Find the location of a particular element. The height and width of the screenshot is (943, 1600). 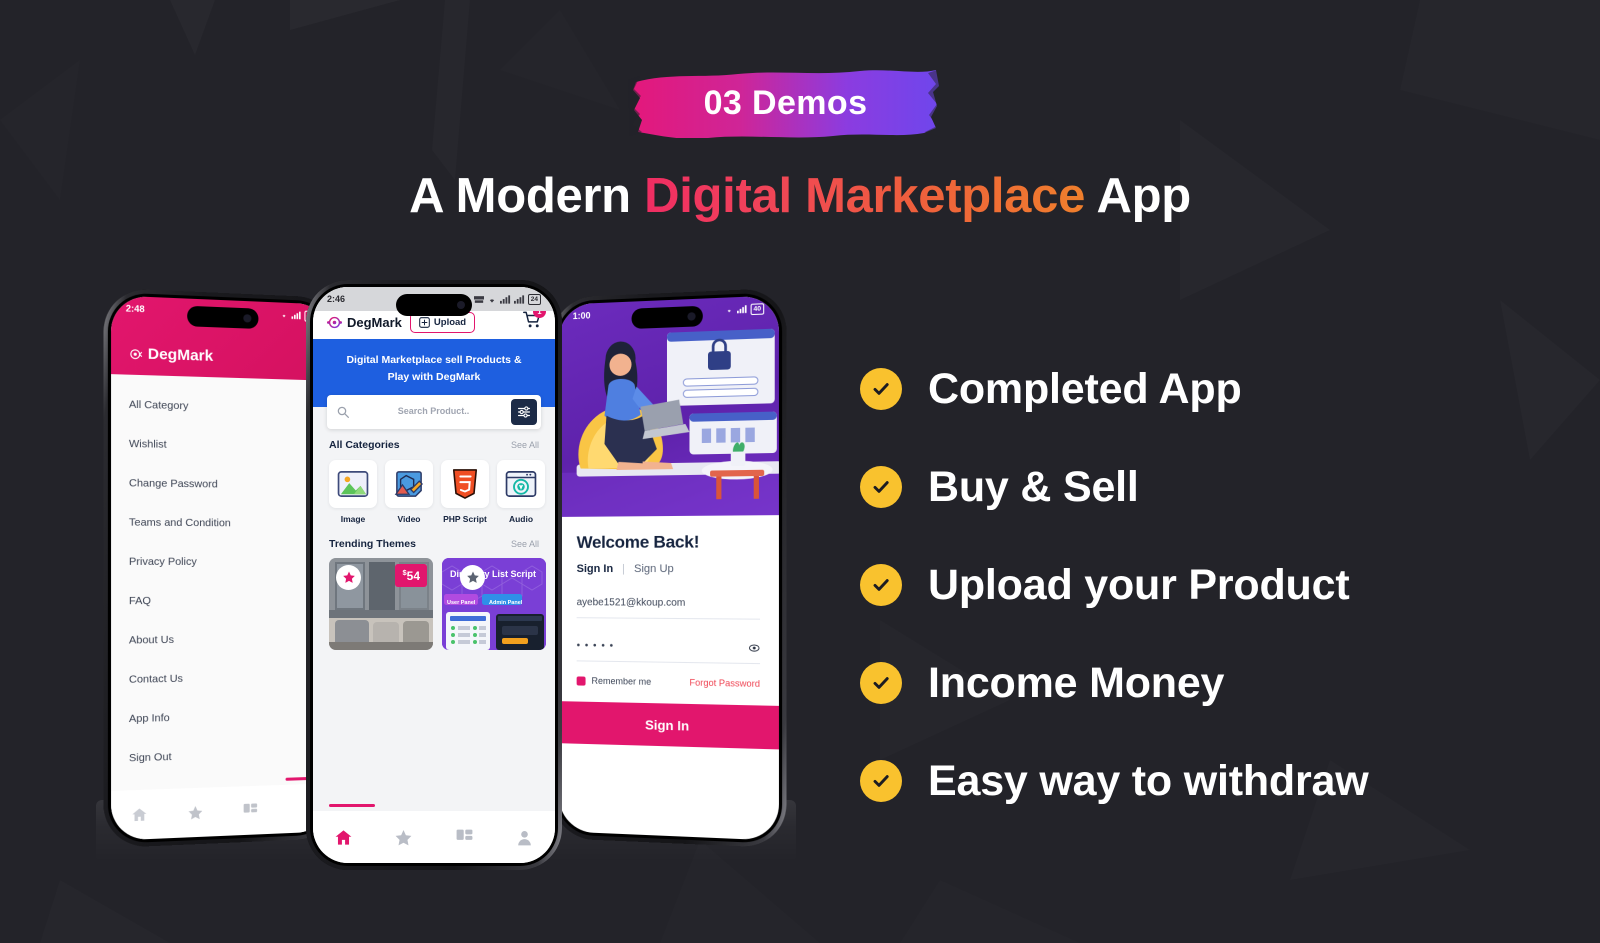

menu-item-sign-out: Sign Out is located at coordinates (221, 755).